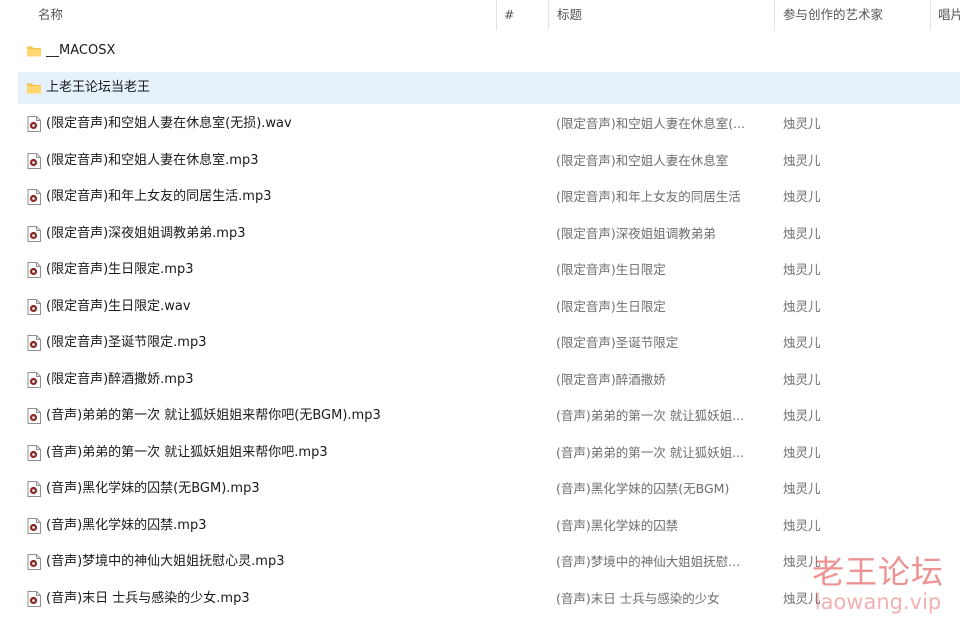  What do you see at coordinates (50, 15) in the screenshot?
I see `column-header-name: 名称` at bounding box center [50, 15].